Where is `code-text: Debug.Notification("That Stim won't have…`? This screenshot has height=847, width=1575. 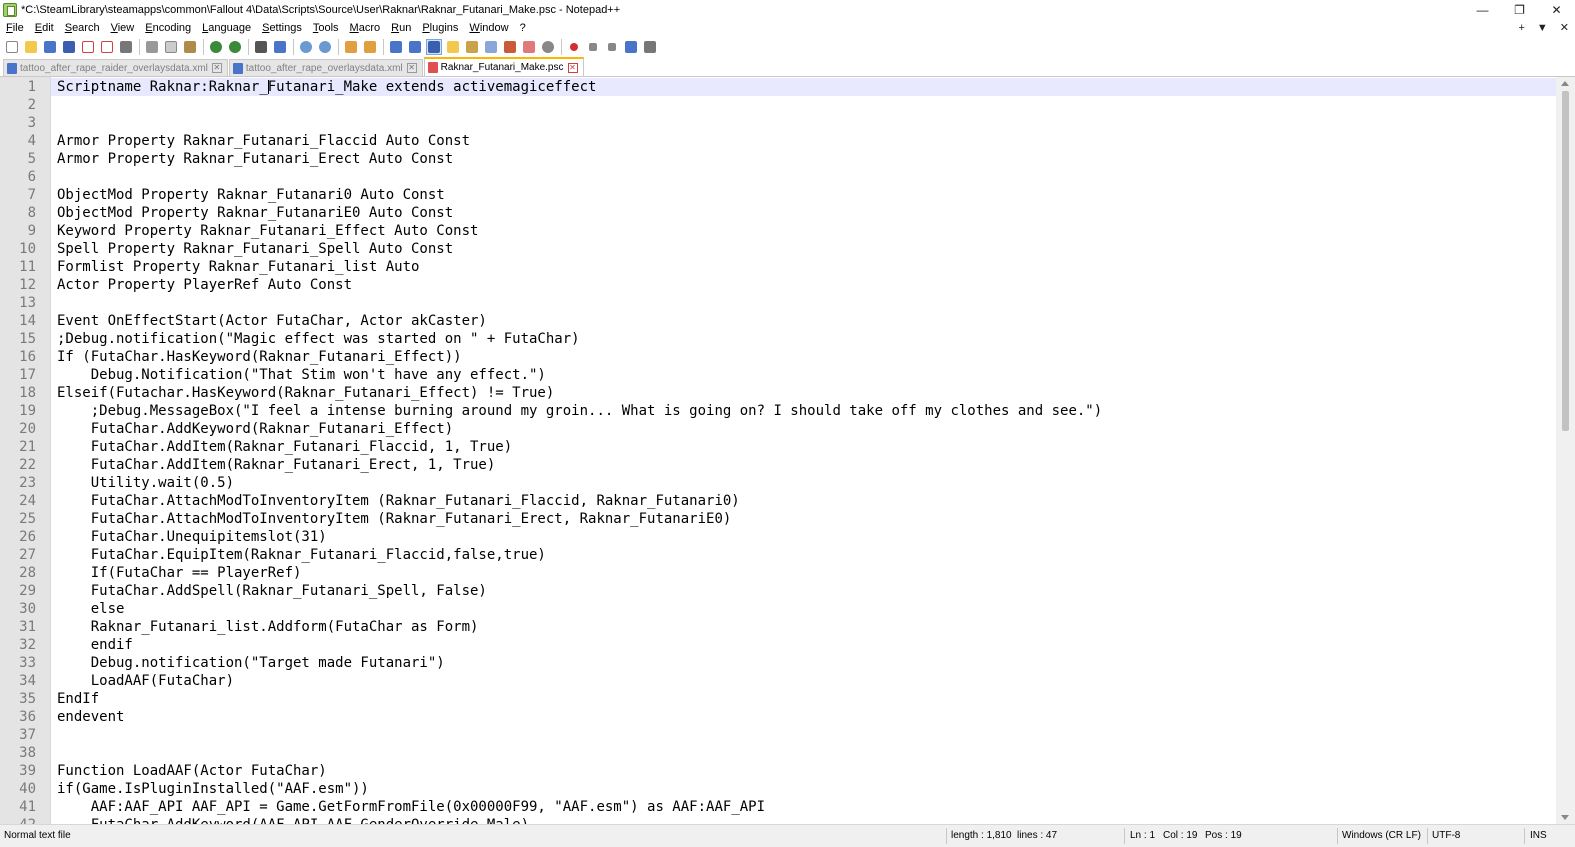 code-text: Debug.Notification("That Stim won't have… is located at coordinates (301, 375).